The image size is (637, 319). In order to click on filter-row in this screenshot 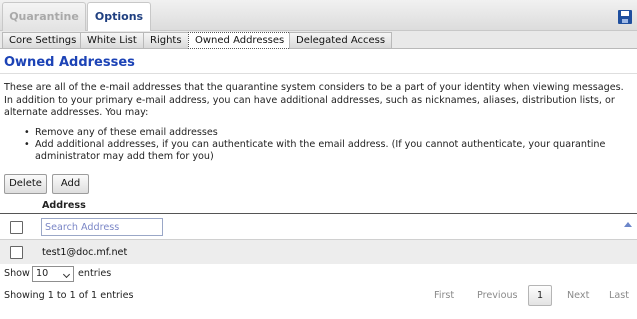, I will do `click(318, 226)`.